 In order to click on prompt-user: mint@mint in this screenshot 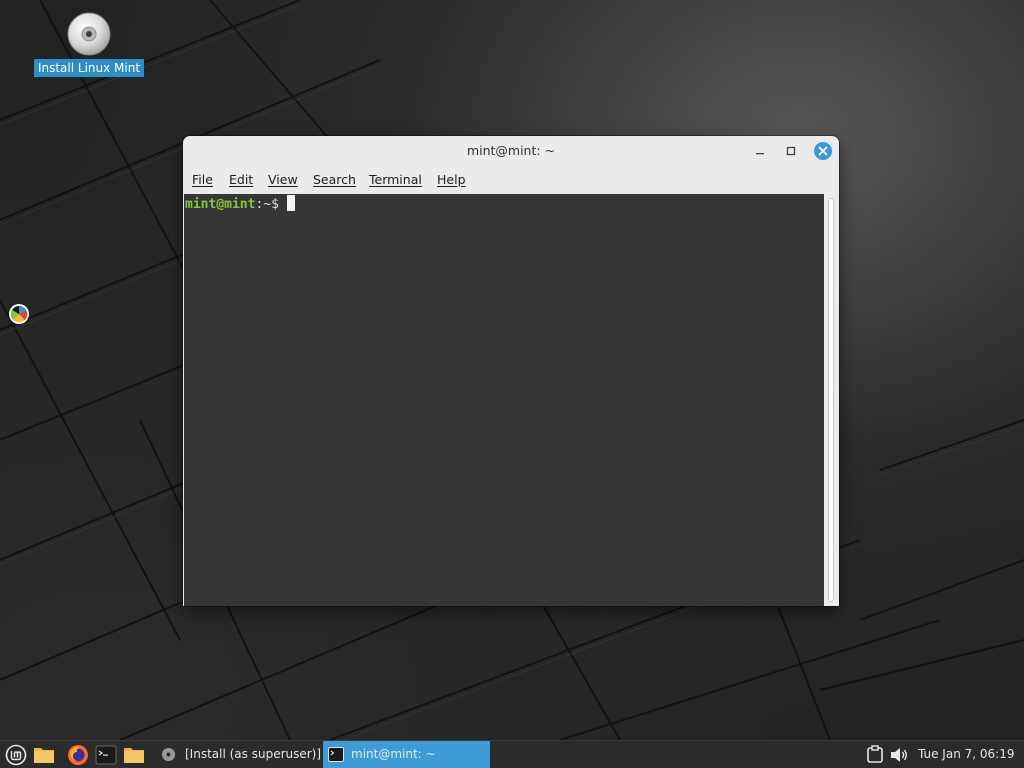, I will do `click(220, 204)`.